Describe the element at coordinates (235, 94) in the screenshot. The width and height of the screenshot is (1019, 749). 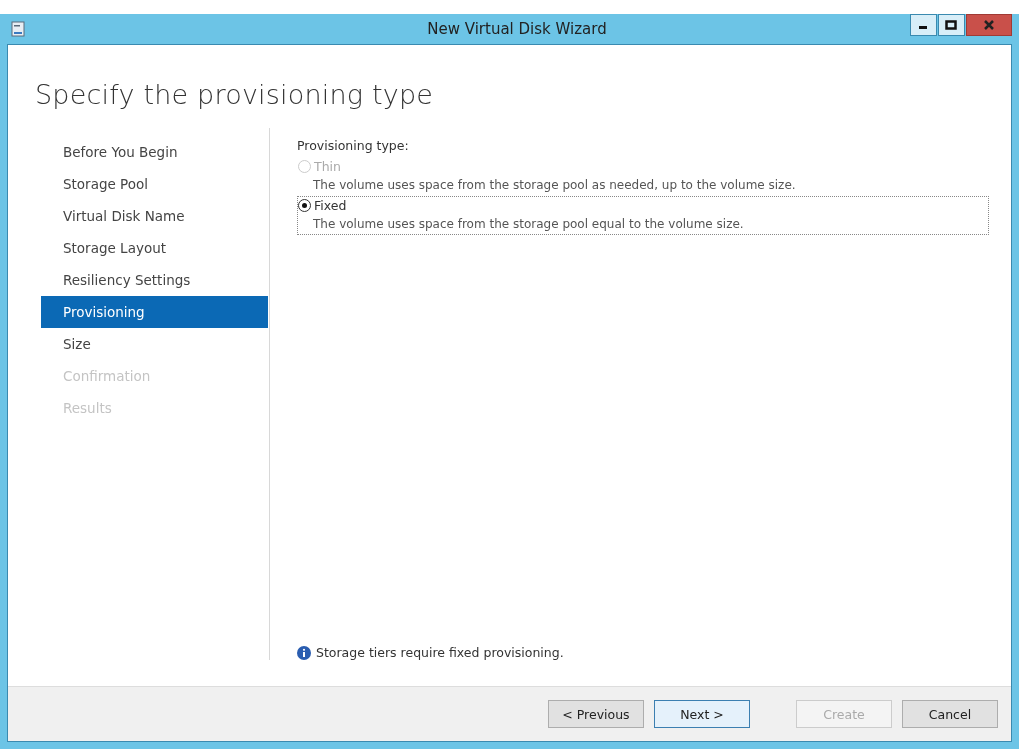
I see `page-heading: Specify the provisioning type` at that location.